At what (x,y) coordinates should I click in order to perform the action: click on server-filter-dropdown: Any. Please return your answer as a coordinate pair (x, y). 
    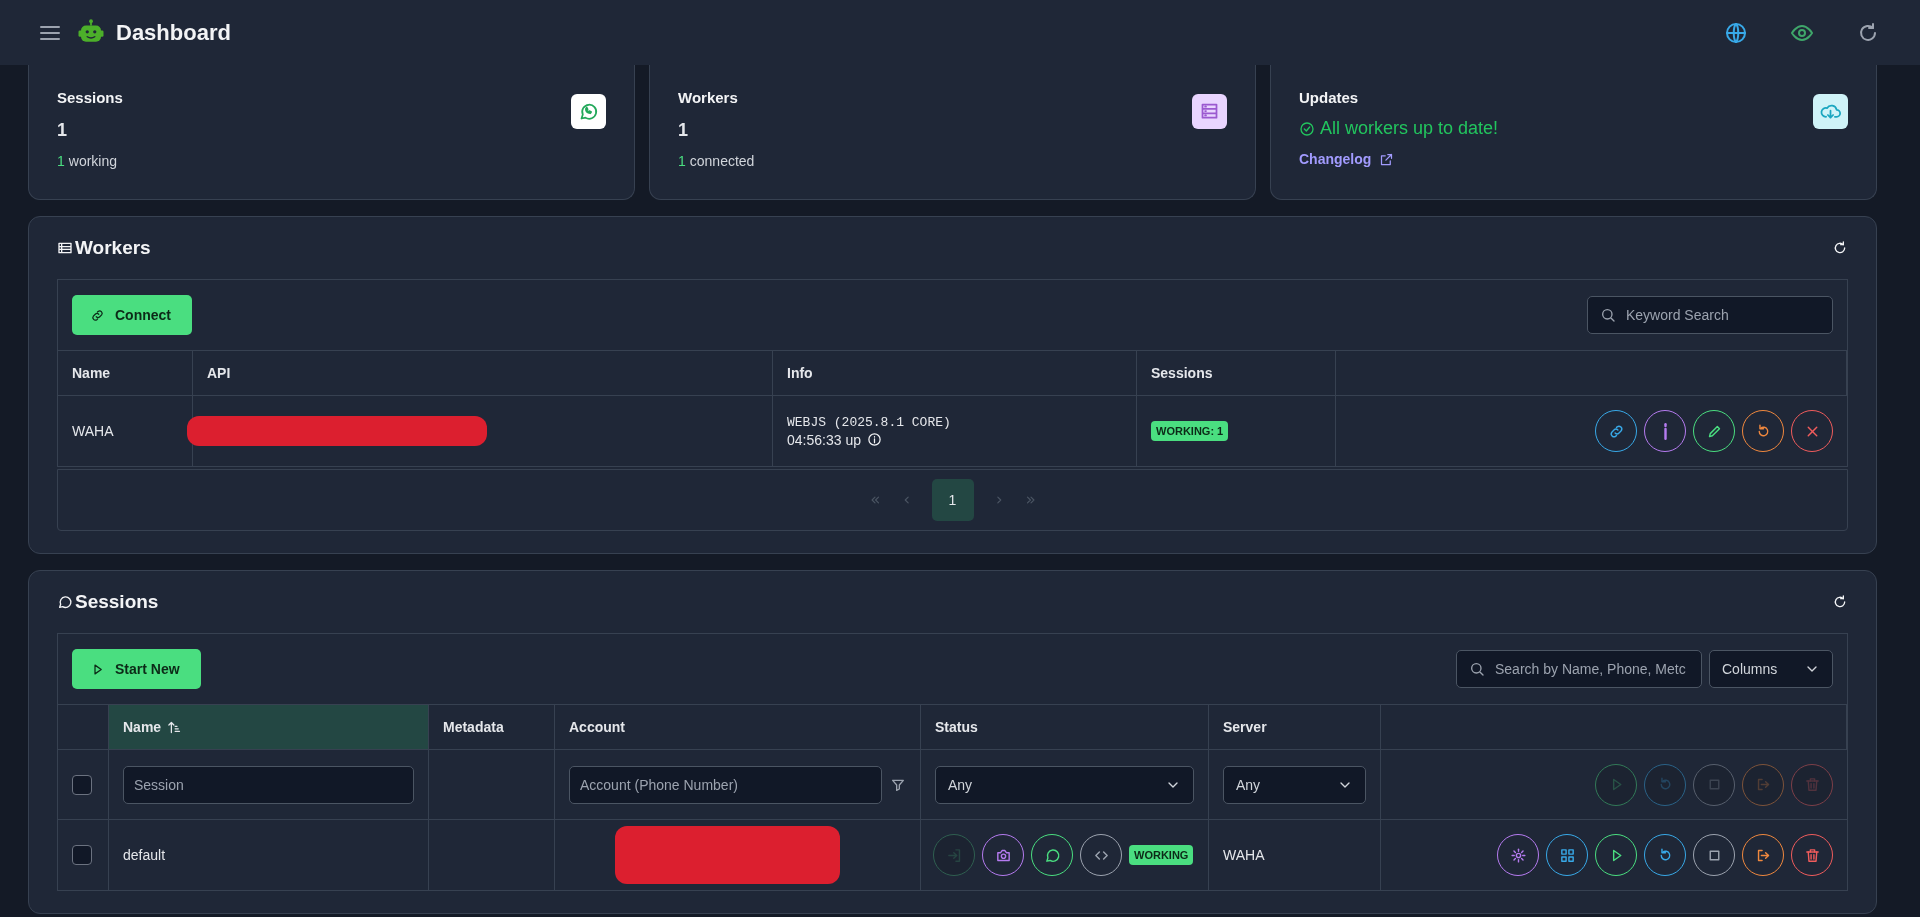
    Looking at the image, I should click on (1294, 784).